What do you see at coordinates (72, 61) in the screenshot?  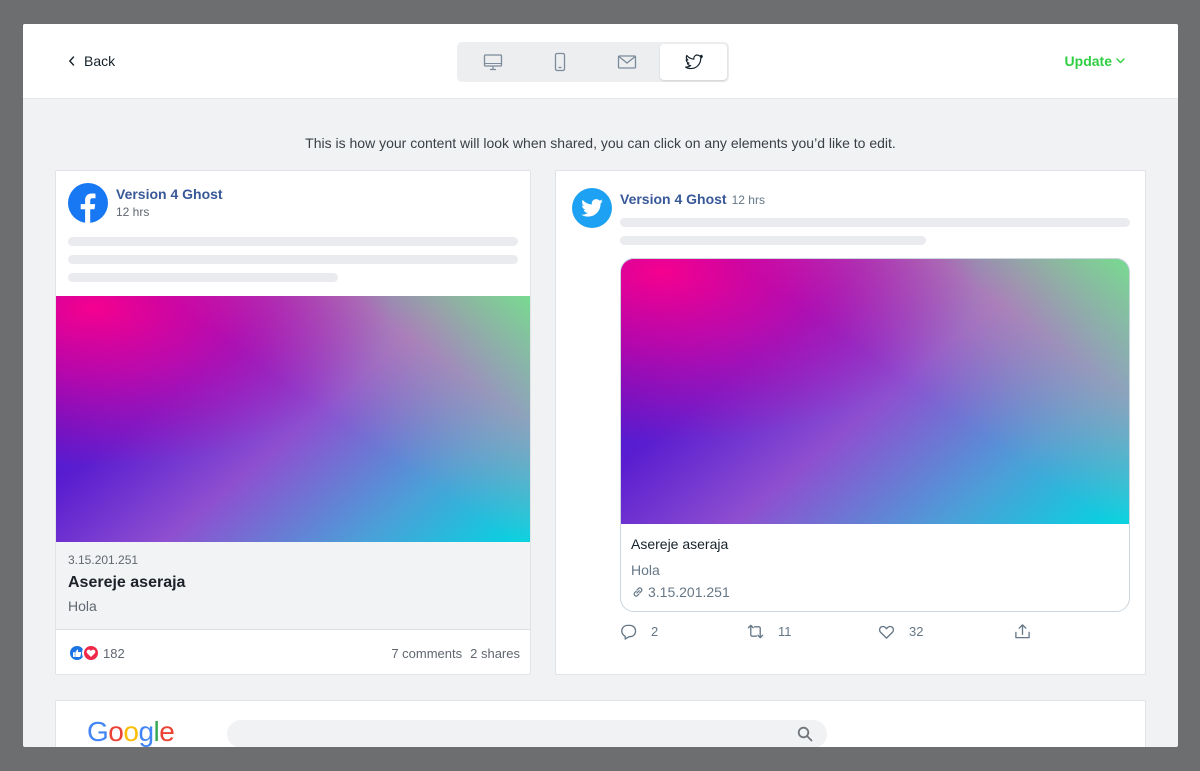 I see `chevron-left-icon` at bounding box center [72, 61].